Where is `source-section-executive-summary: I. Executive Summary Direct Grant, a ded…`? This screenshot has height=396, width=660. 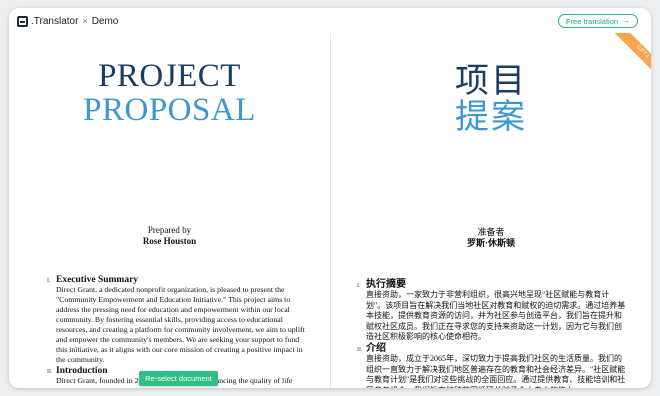
source-section-executive-summary: I. Executive Summary Direct Grant, a ded… is located at coordinates (176, 320).